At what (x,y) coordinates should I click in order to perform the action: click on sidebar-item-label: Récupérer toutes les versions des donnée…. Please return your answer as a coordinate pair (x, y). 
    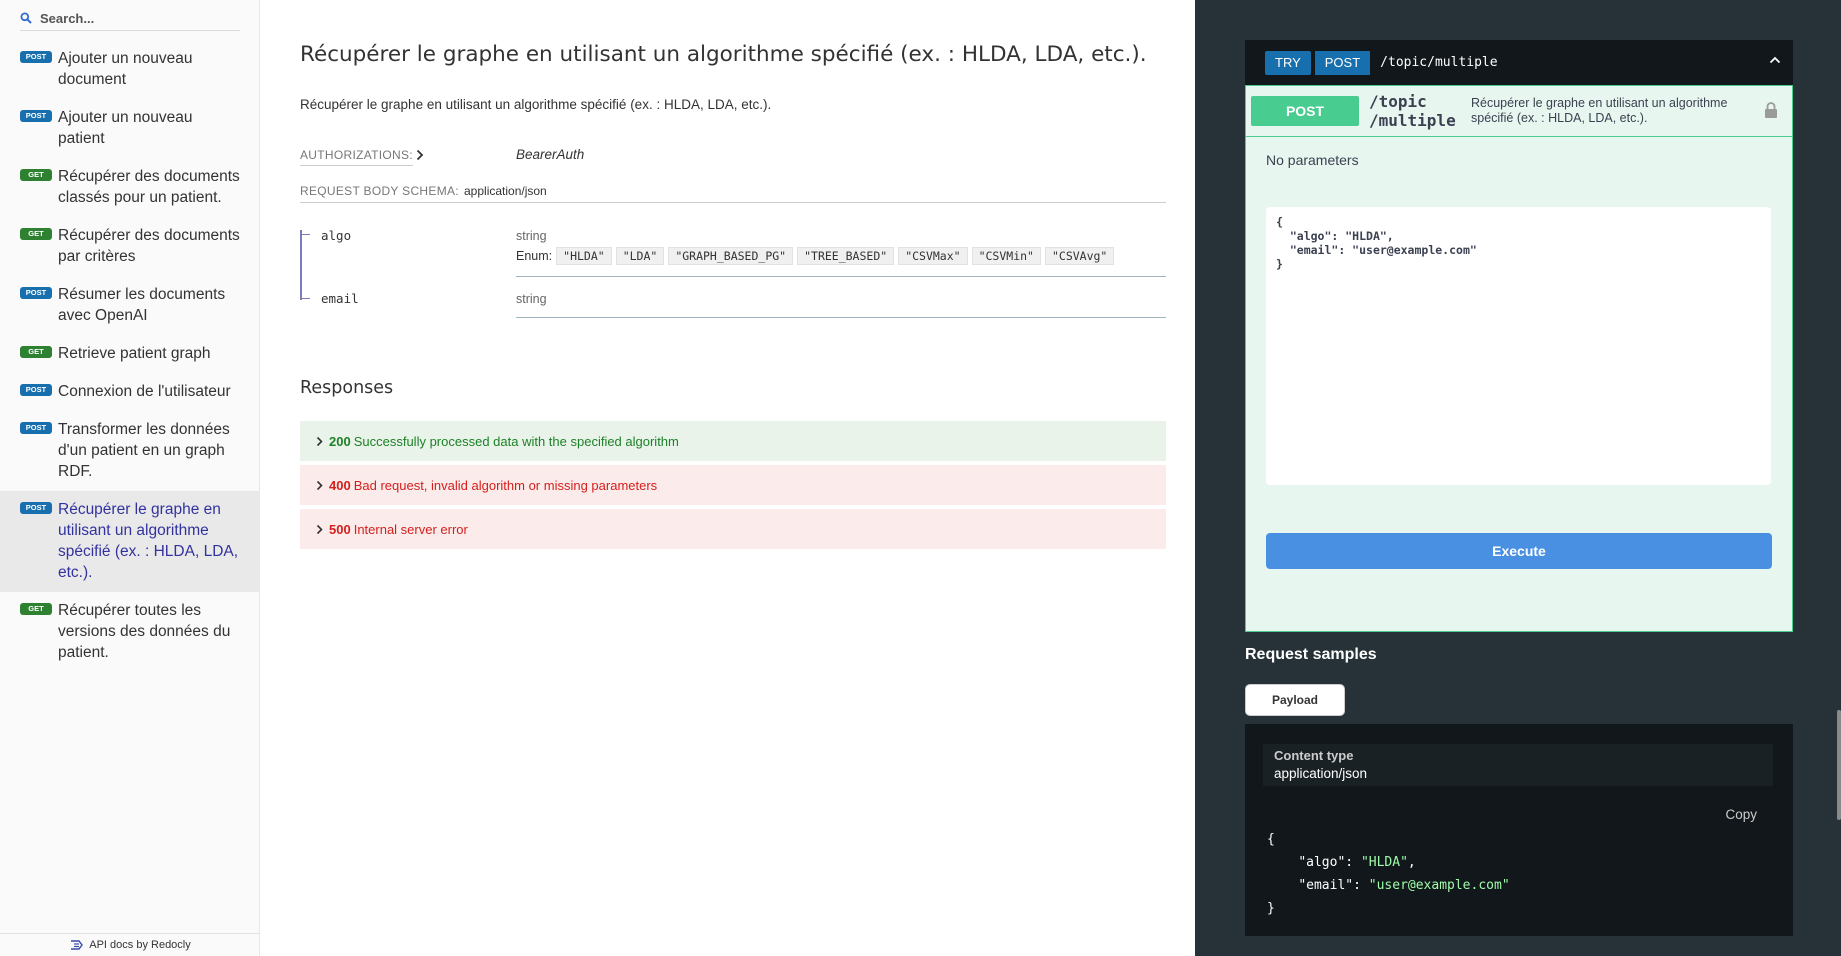
    Looking at the image, I should click on (144, 631).